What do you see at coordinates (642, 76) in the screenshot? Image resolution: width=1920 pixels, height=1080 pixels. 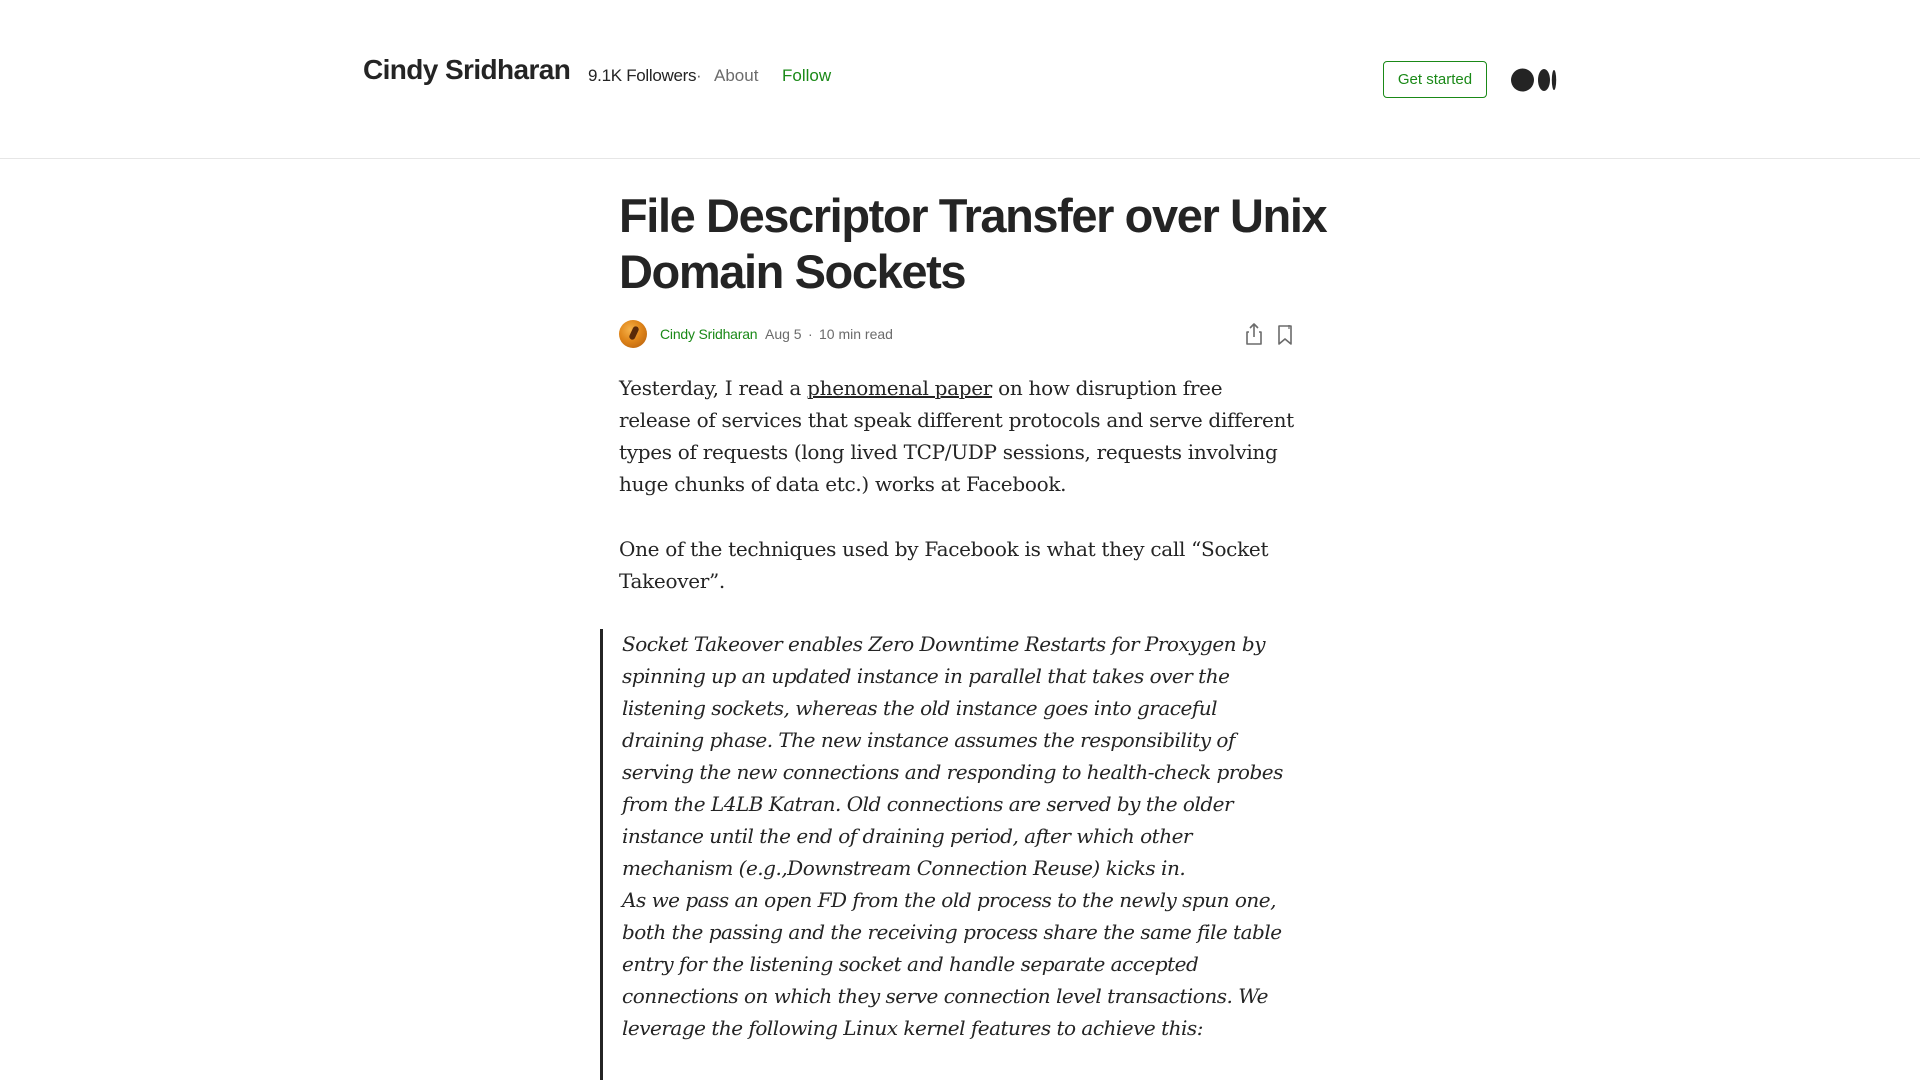 I see `followers-count: 9.1K Followers` at bounding box center [642, 76].